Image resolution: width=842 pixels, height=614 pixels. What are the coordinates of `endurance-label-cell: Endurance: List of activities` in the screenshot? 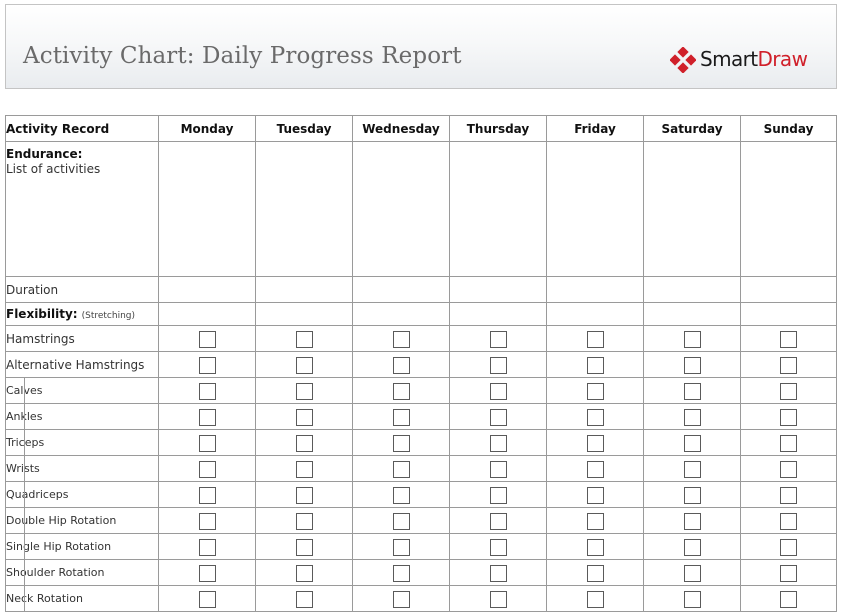 It's located at (82, 209).